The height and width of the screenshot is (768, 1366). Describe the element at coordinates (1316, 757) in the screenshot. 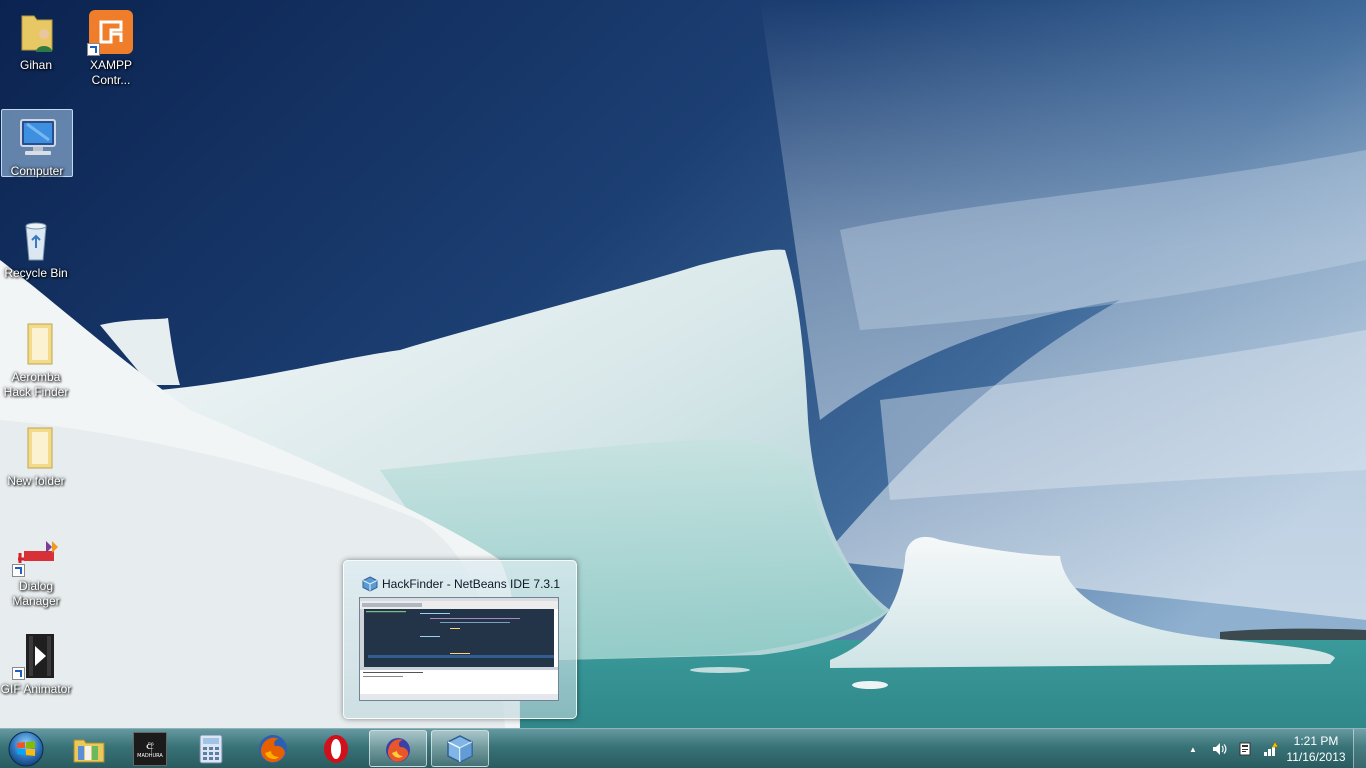

I see `clock-date: 11/16/2013` at that location.